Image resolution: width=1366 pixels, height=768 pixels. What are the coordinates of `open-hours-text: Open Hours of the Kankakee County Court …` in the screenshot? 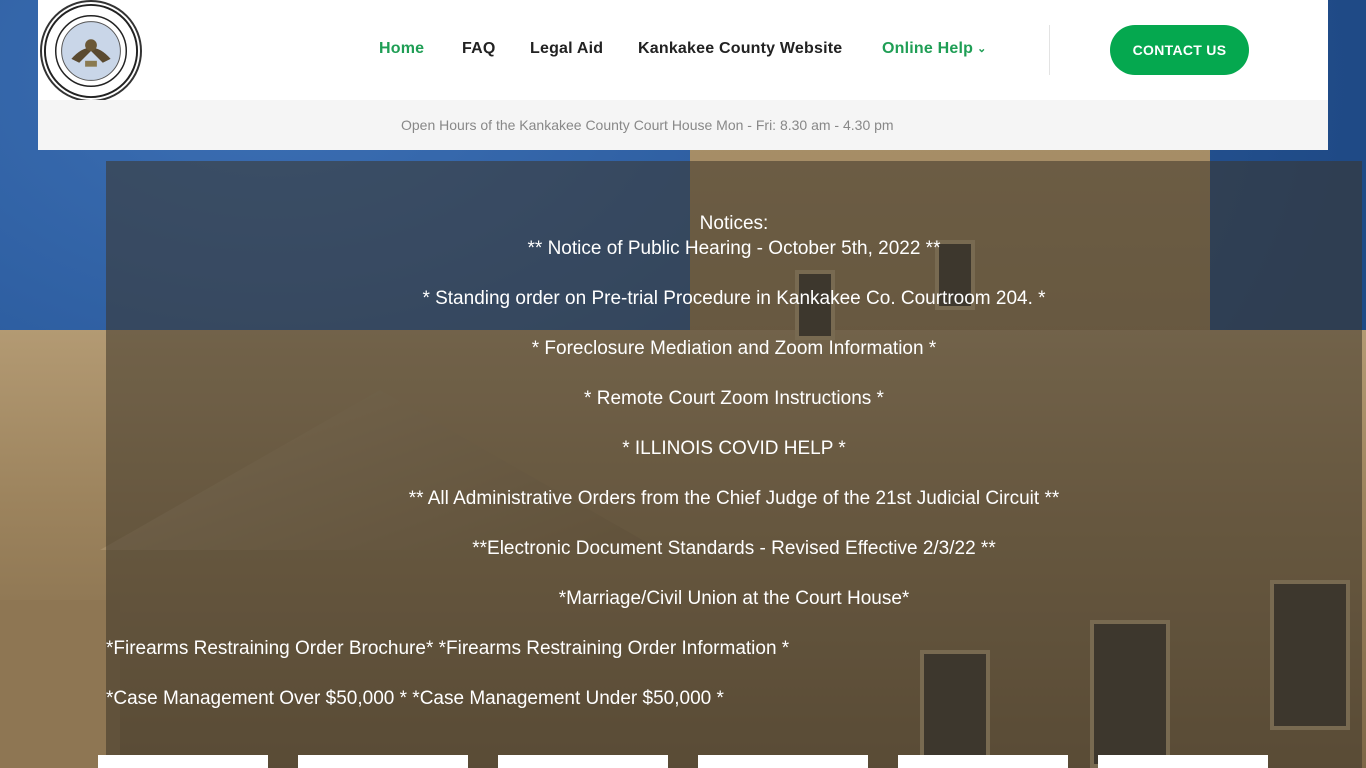 It's located at (647, 125).